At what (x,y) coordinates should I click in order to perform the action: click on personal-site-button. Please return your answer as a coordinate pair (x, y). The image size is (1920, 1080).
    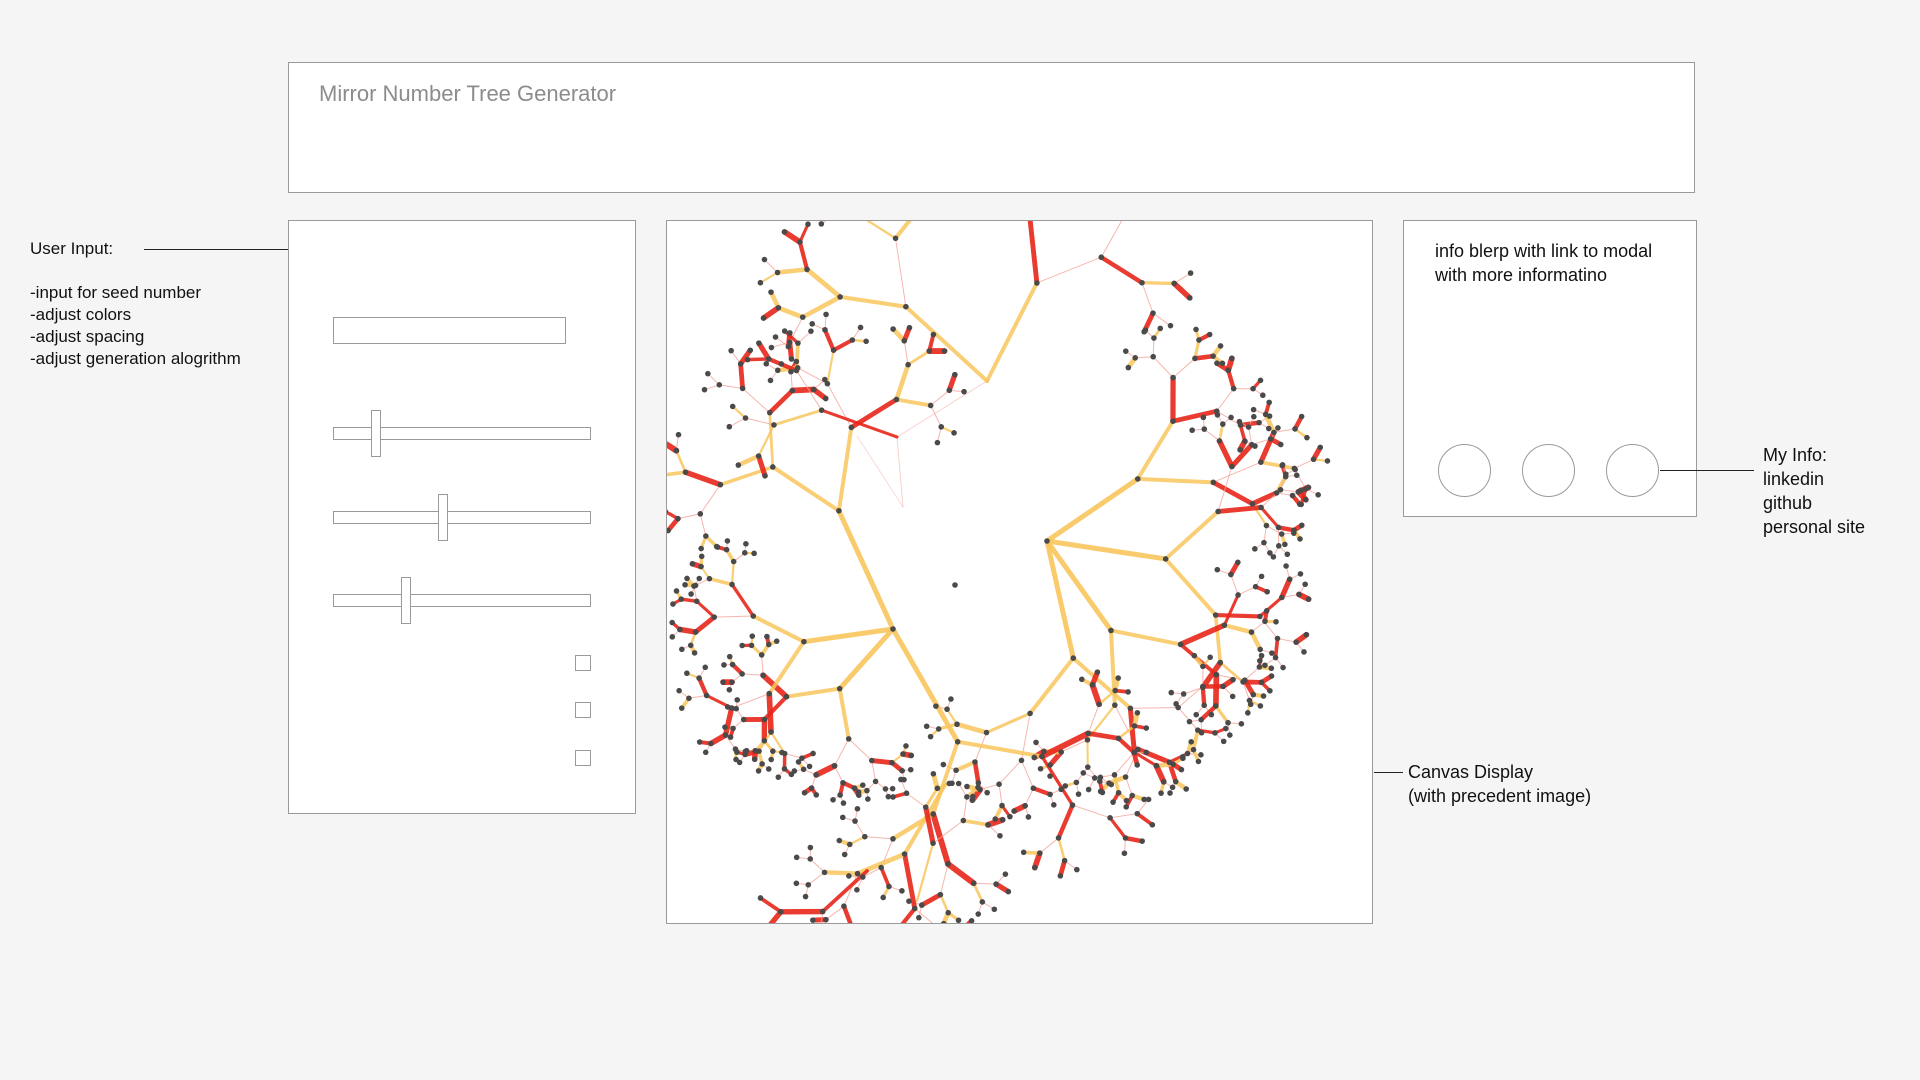
    Looking at the image, I should click on (1632, 470).